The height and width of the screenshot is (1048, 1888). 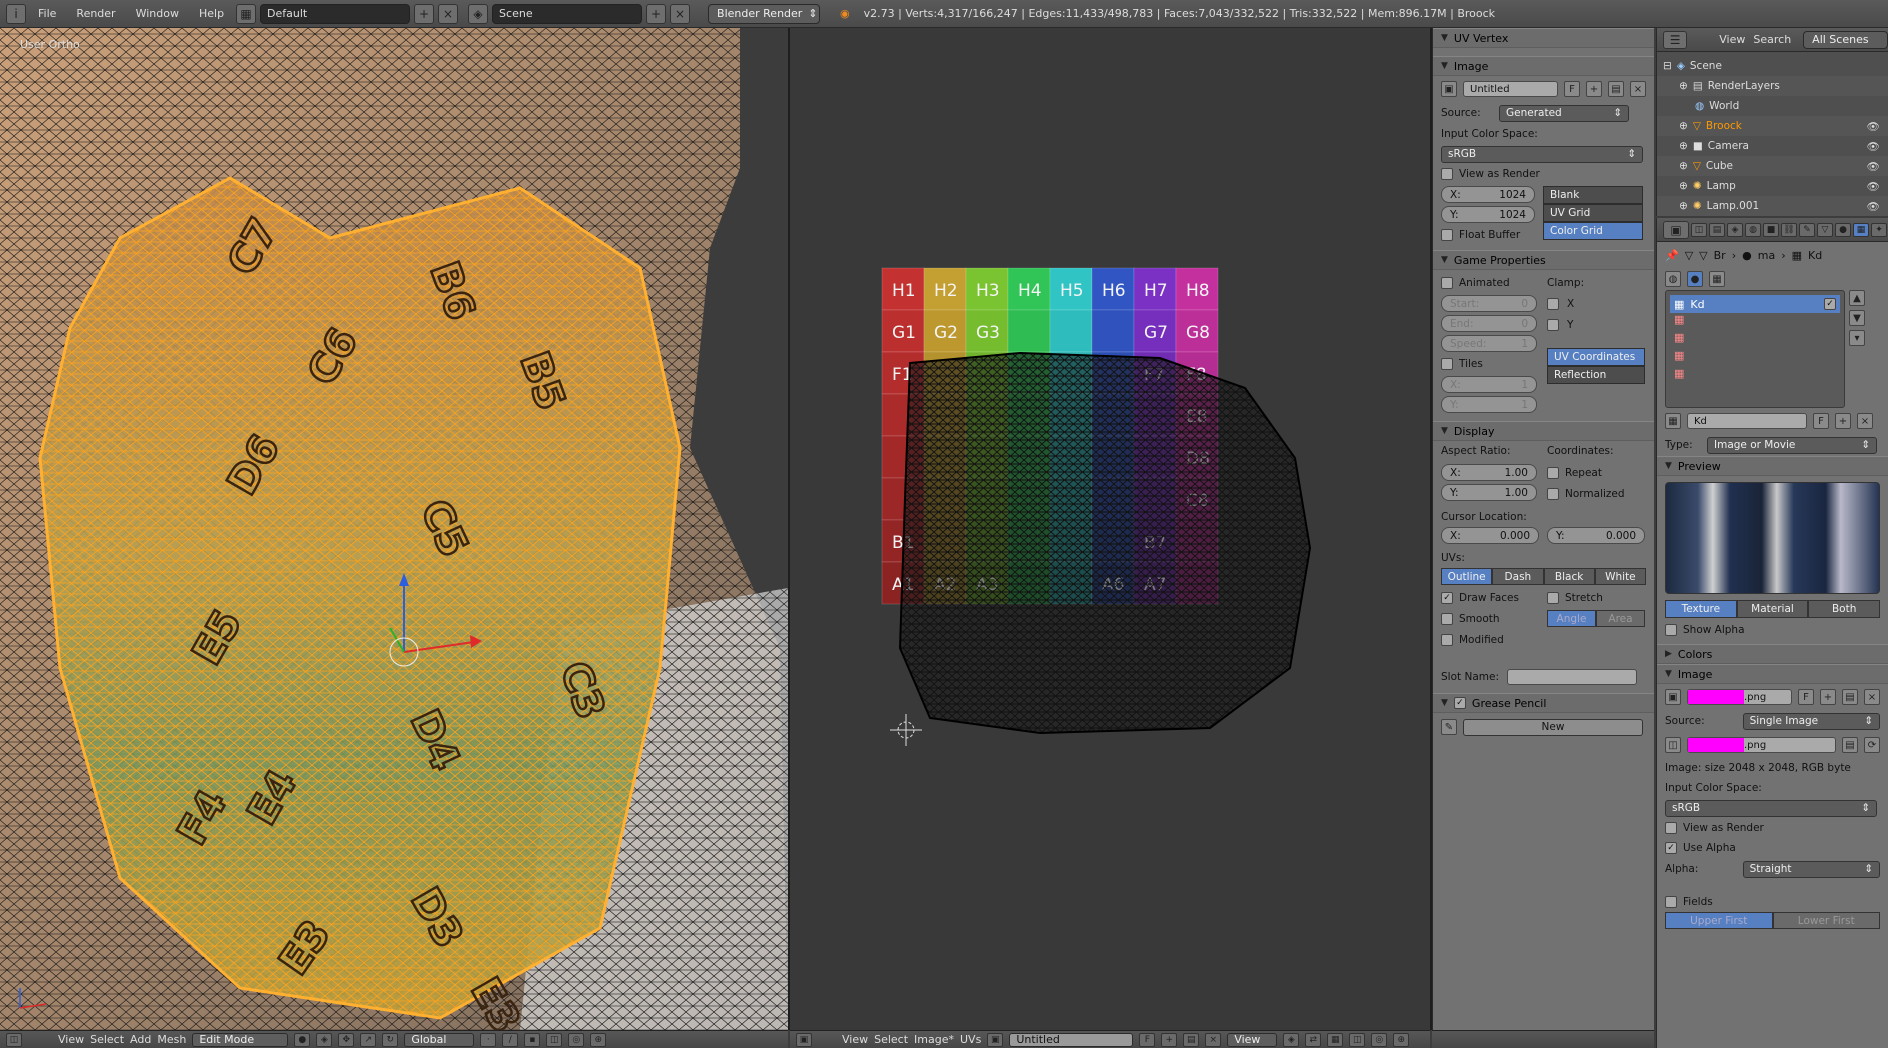 I want to click on render-tab-icon: ◫, so click(x=1699, y=229).